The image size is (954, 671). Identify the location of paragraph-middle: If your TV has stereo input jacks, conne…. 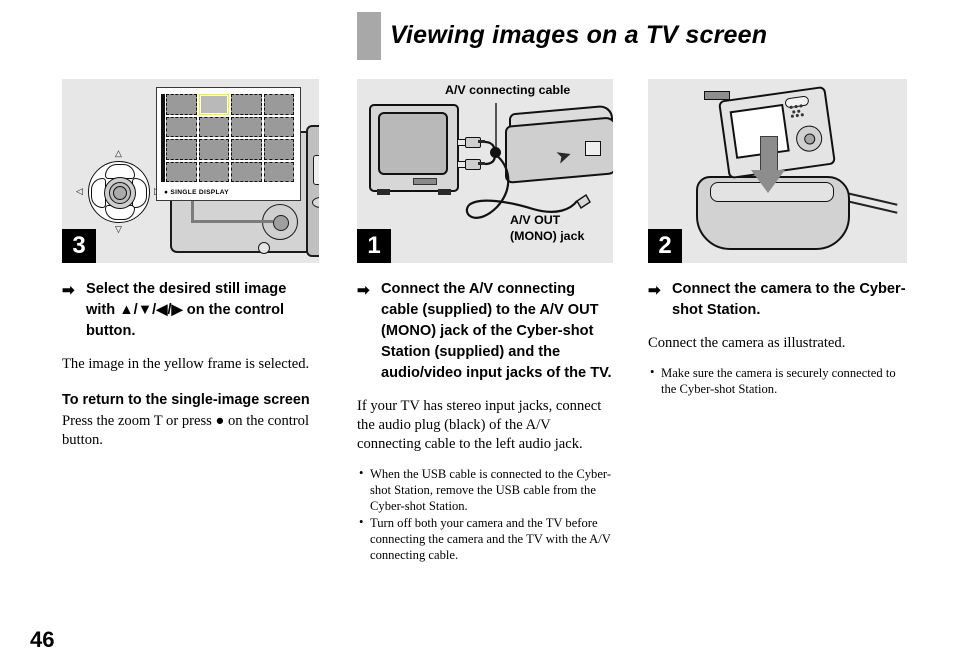
(479, 425).